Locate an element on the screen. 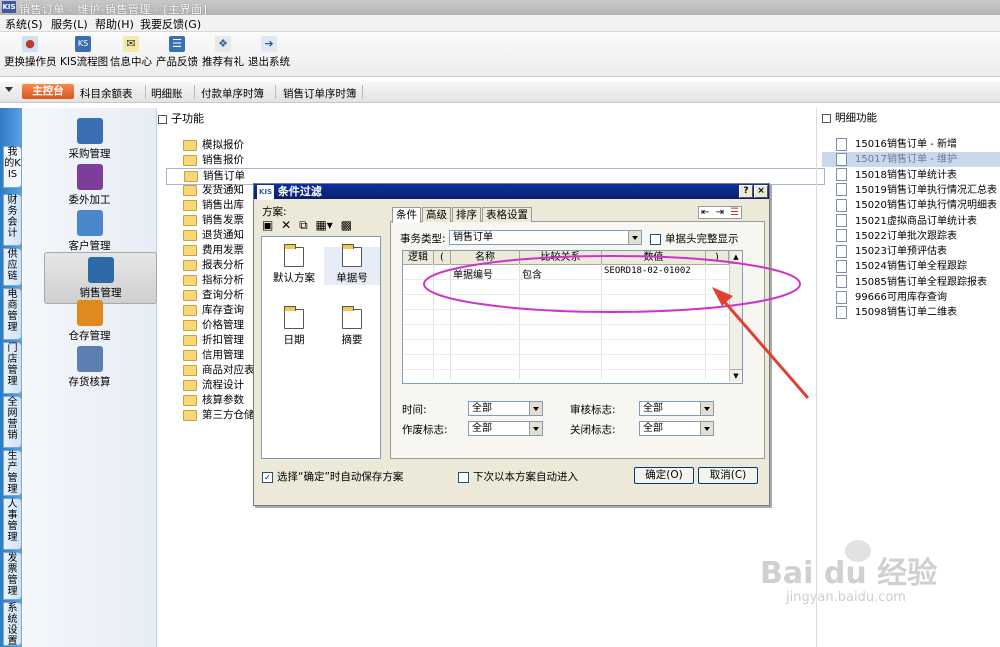  arrow-head-icon is located at coordinates (722, 296).